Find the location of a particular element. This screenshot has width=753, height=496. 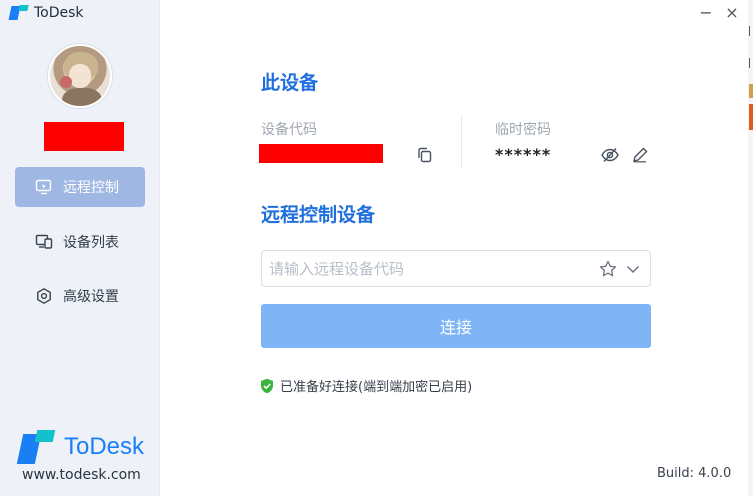

minimize-button: − is located at coordinates (706, 12).